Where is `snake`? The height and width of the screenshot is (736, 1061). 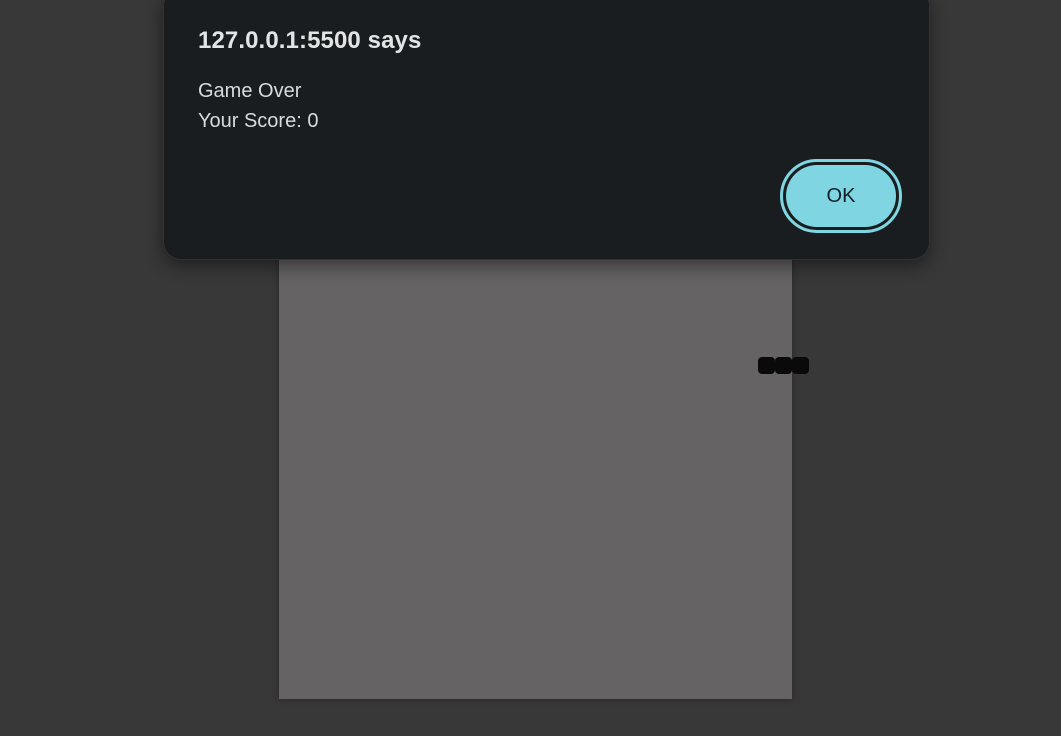
snake is located at coordinates (783, 365).